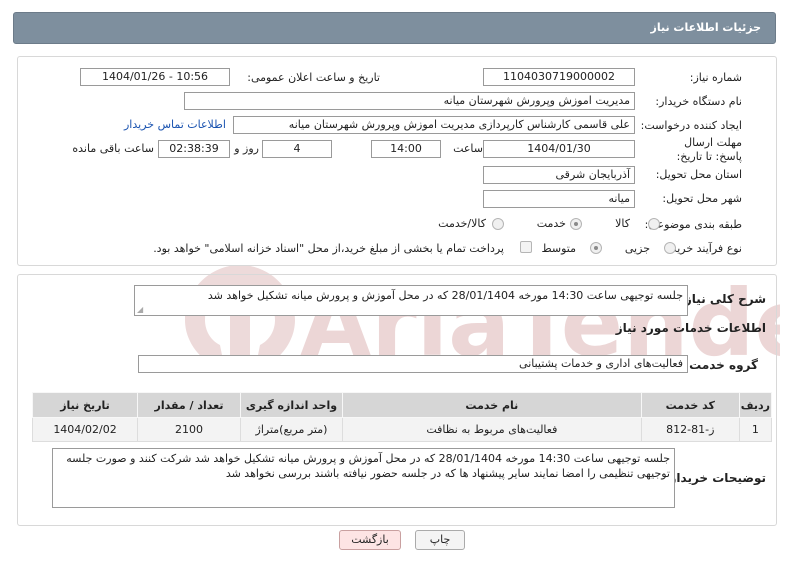 The image size is (788, 566). Describe the element at coordinates (413, 364) in the screenshot. I see `service-group-field: فعالیت‌های اداری و خدمات پشتیبانی` at that location.